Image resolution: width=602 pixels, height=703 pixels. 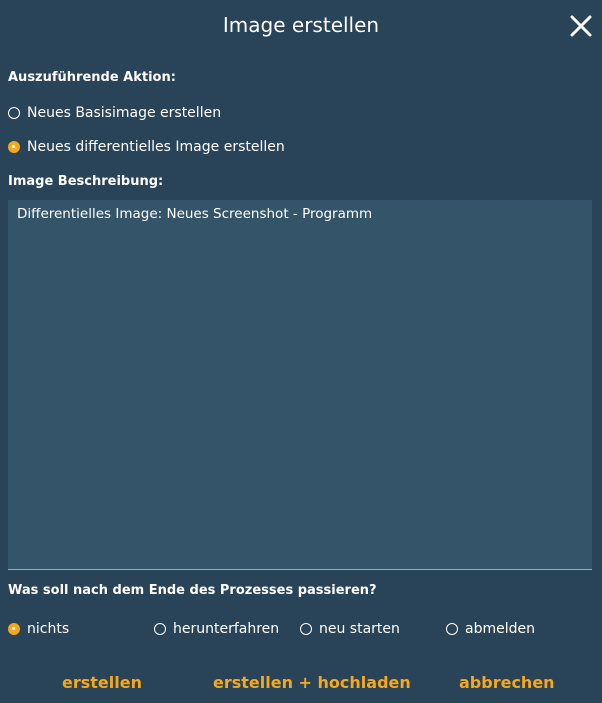 I want to click on radio-label: abmelden, so click(x=500, y=629).